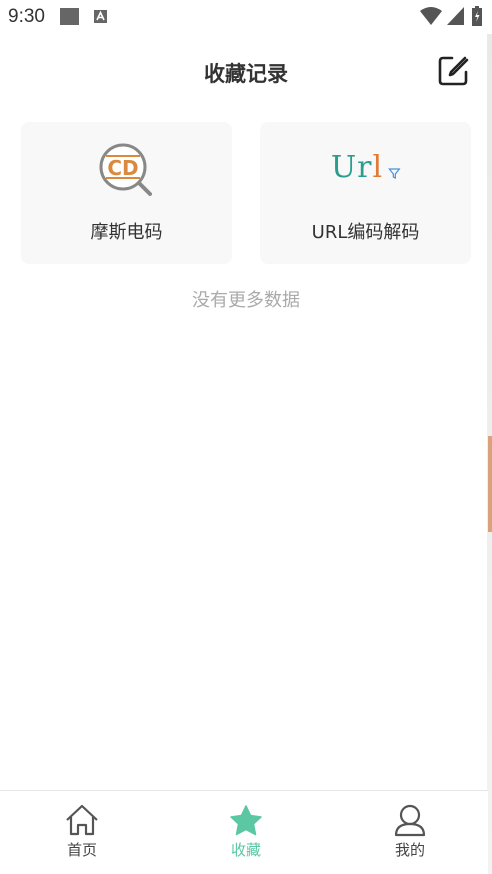  I want to click on nav-label-favorites: 收藏, so click(245, 850).